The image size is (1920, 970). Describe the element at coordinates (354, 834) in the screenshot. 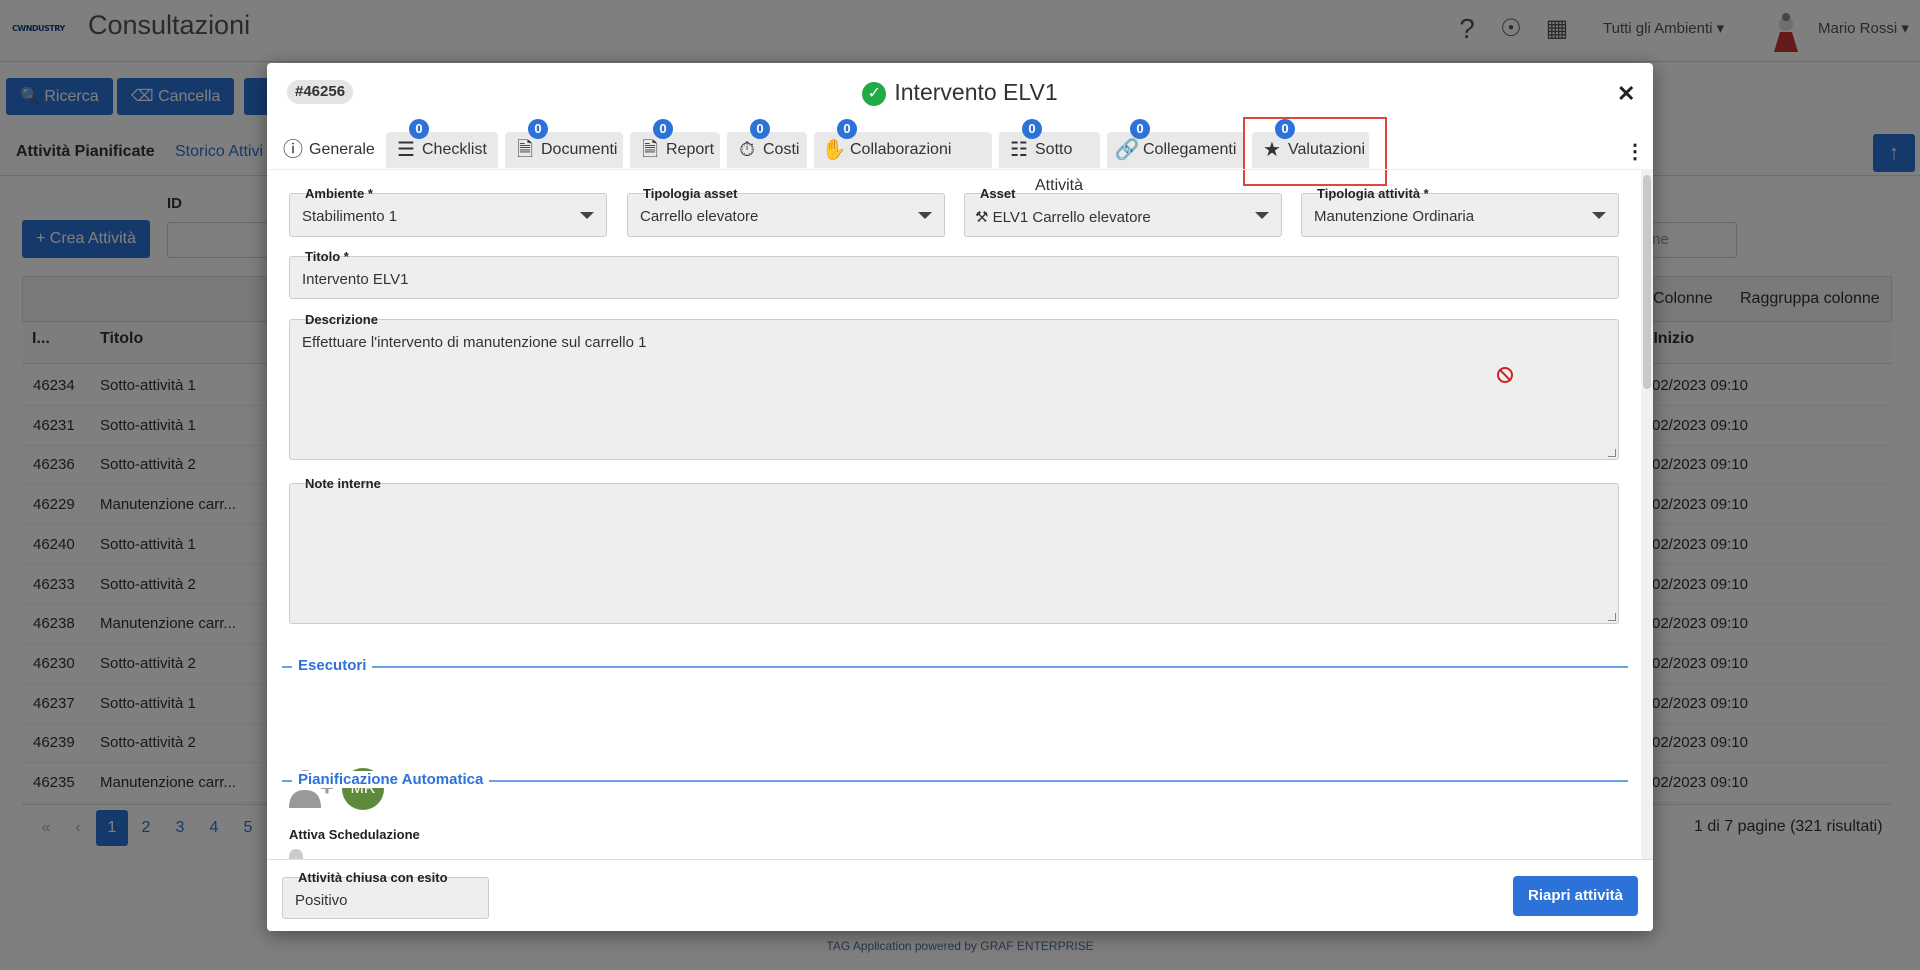

I see `schedule-label: Attiva Schedulazione` at that location.